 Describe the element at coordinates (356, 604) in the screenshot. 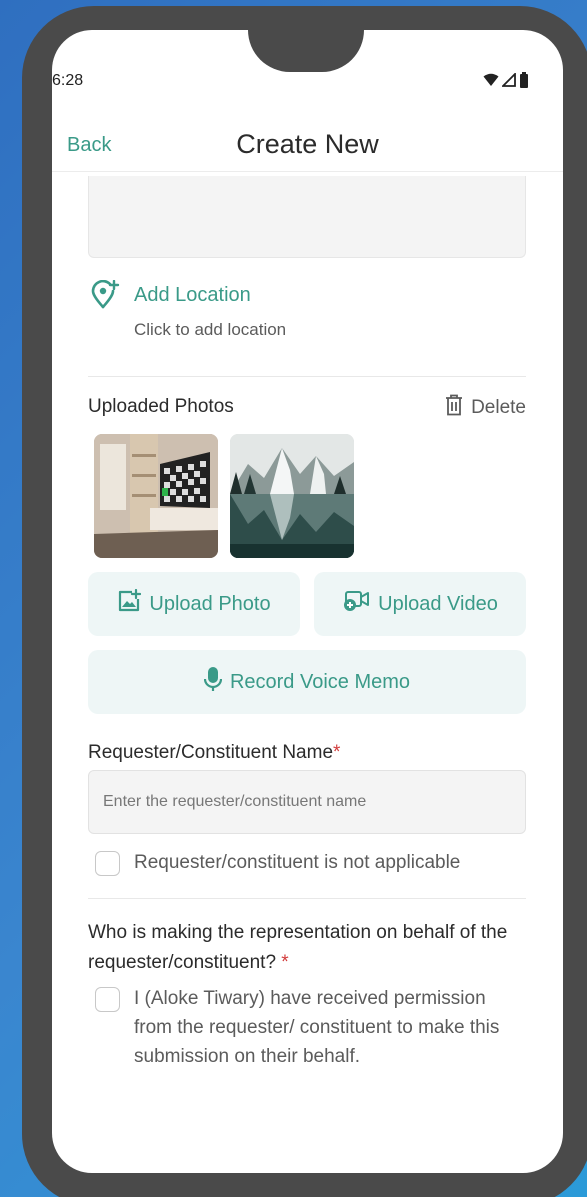

I see `add-video-icon` at that location.